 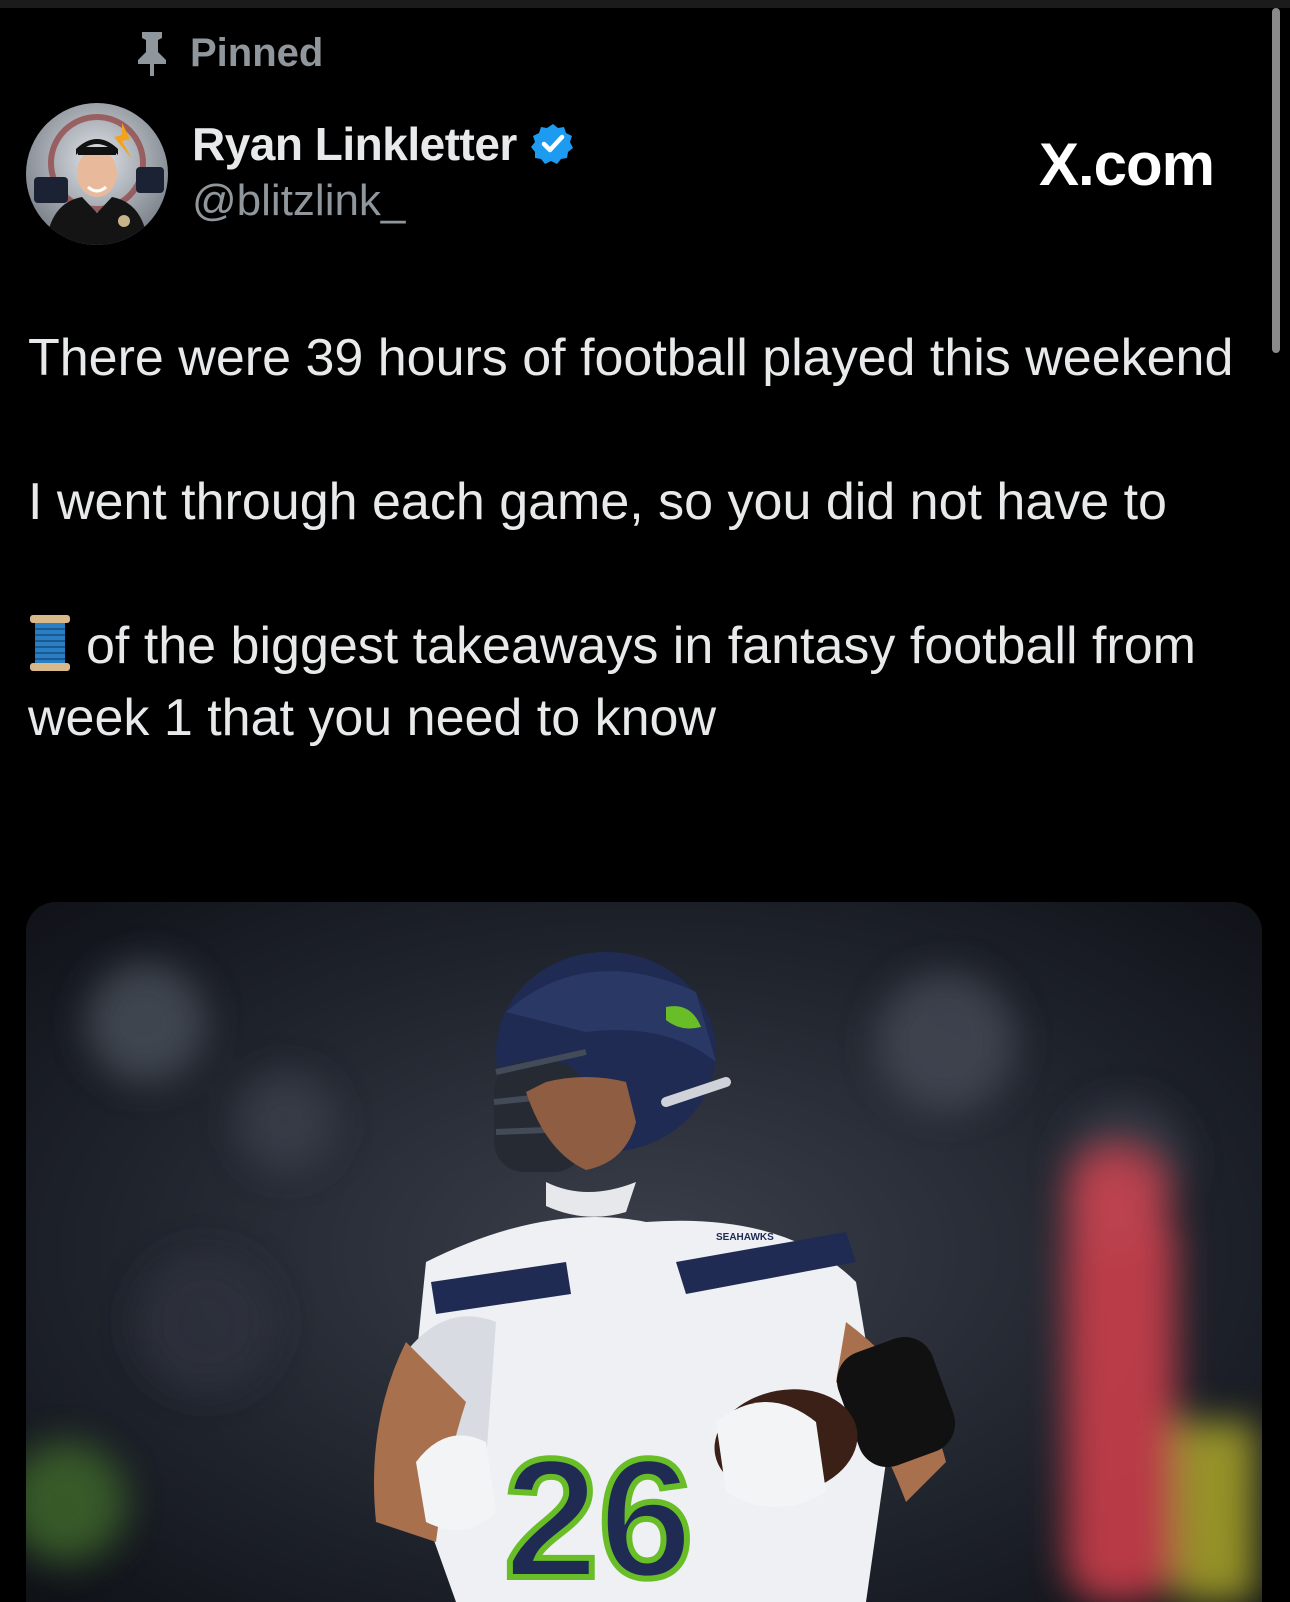 What do you see at coordinates (598, 1513) in the screenshot?
I see `jersey-number: 26` at bounding box center [598, 1513].